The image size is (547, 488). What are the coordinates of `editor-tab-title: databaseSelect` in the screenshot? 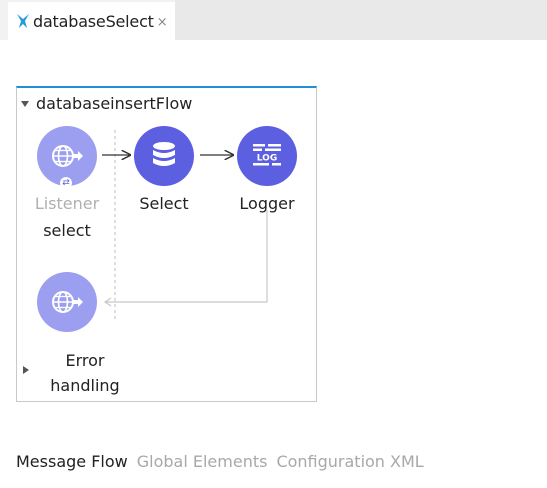 It's located at (93, 21).